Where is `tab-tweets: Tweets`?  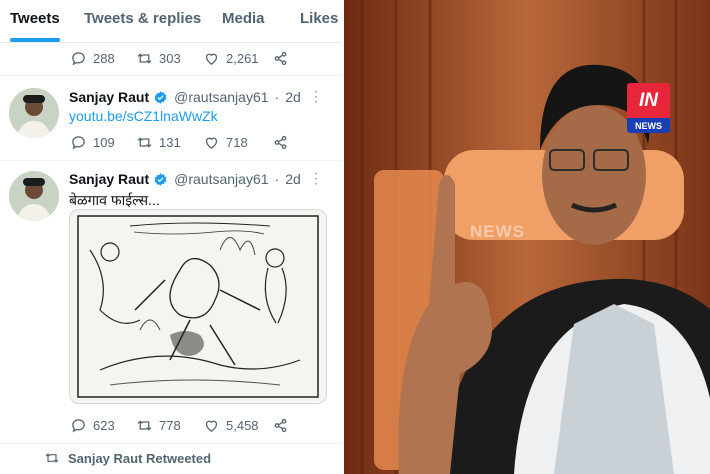 tab-tweets: Tweets is located at coordinates (35, 18).